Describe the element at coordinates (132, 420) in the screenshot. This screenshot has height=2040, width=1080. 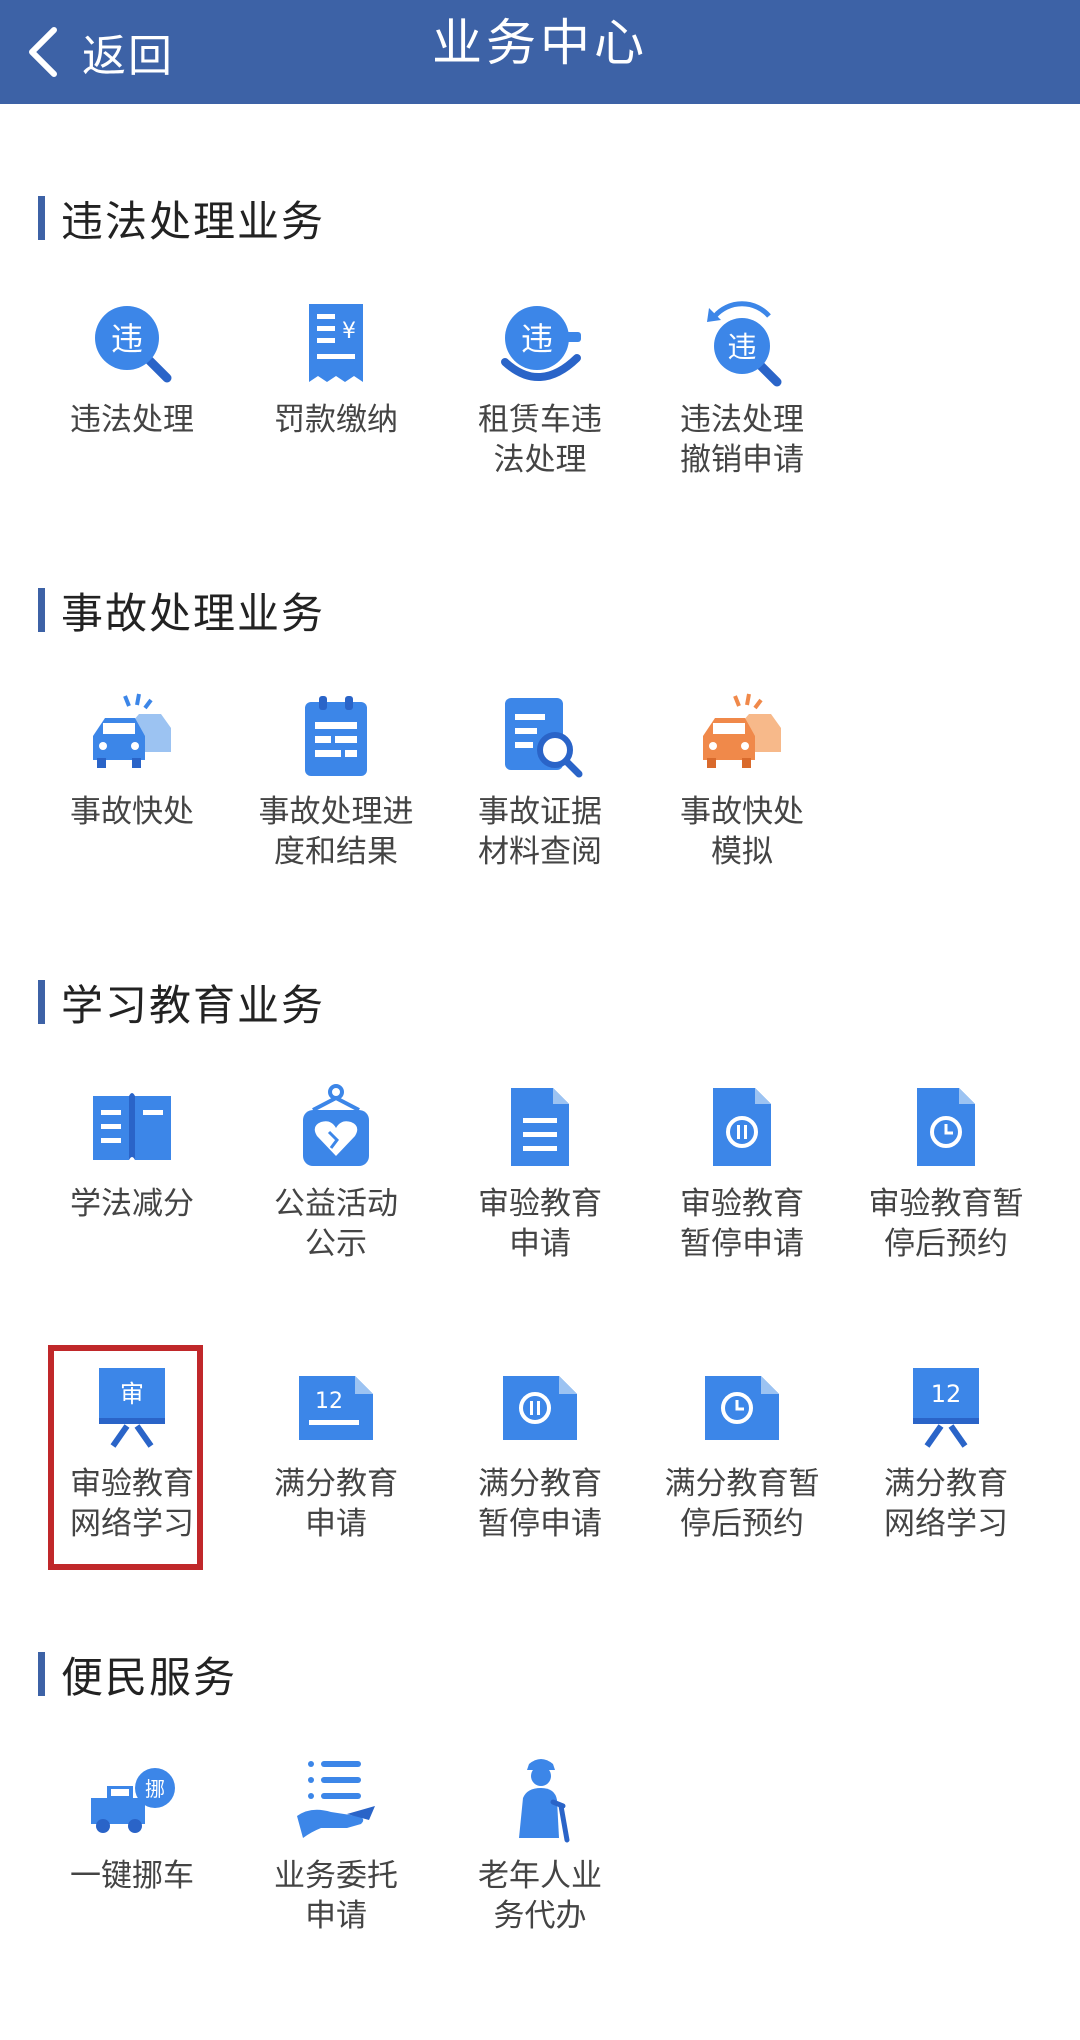
I see `service-label: 违法处理` at that location.